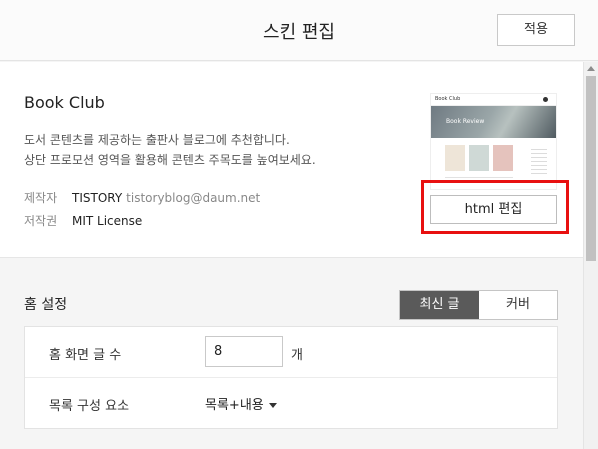  I want to click on maker-email: tistoryblog@daum.net, so click(193, 198).